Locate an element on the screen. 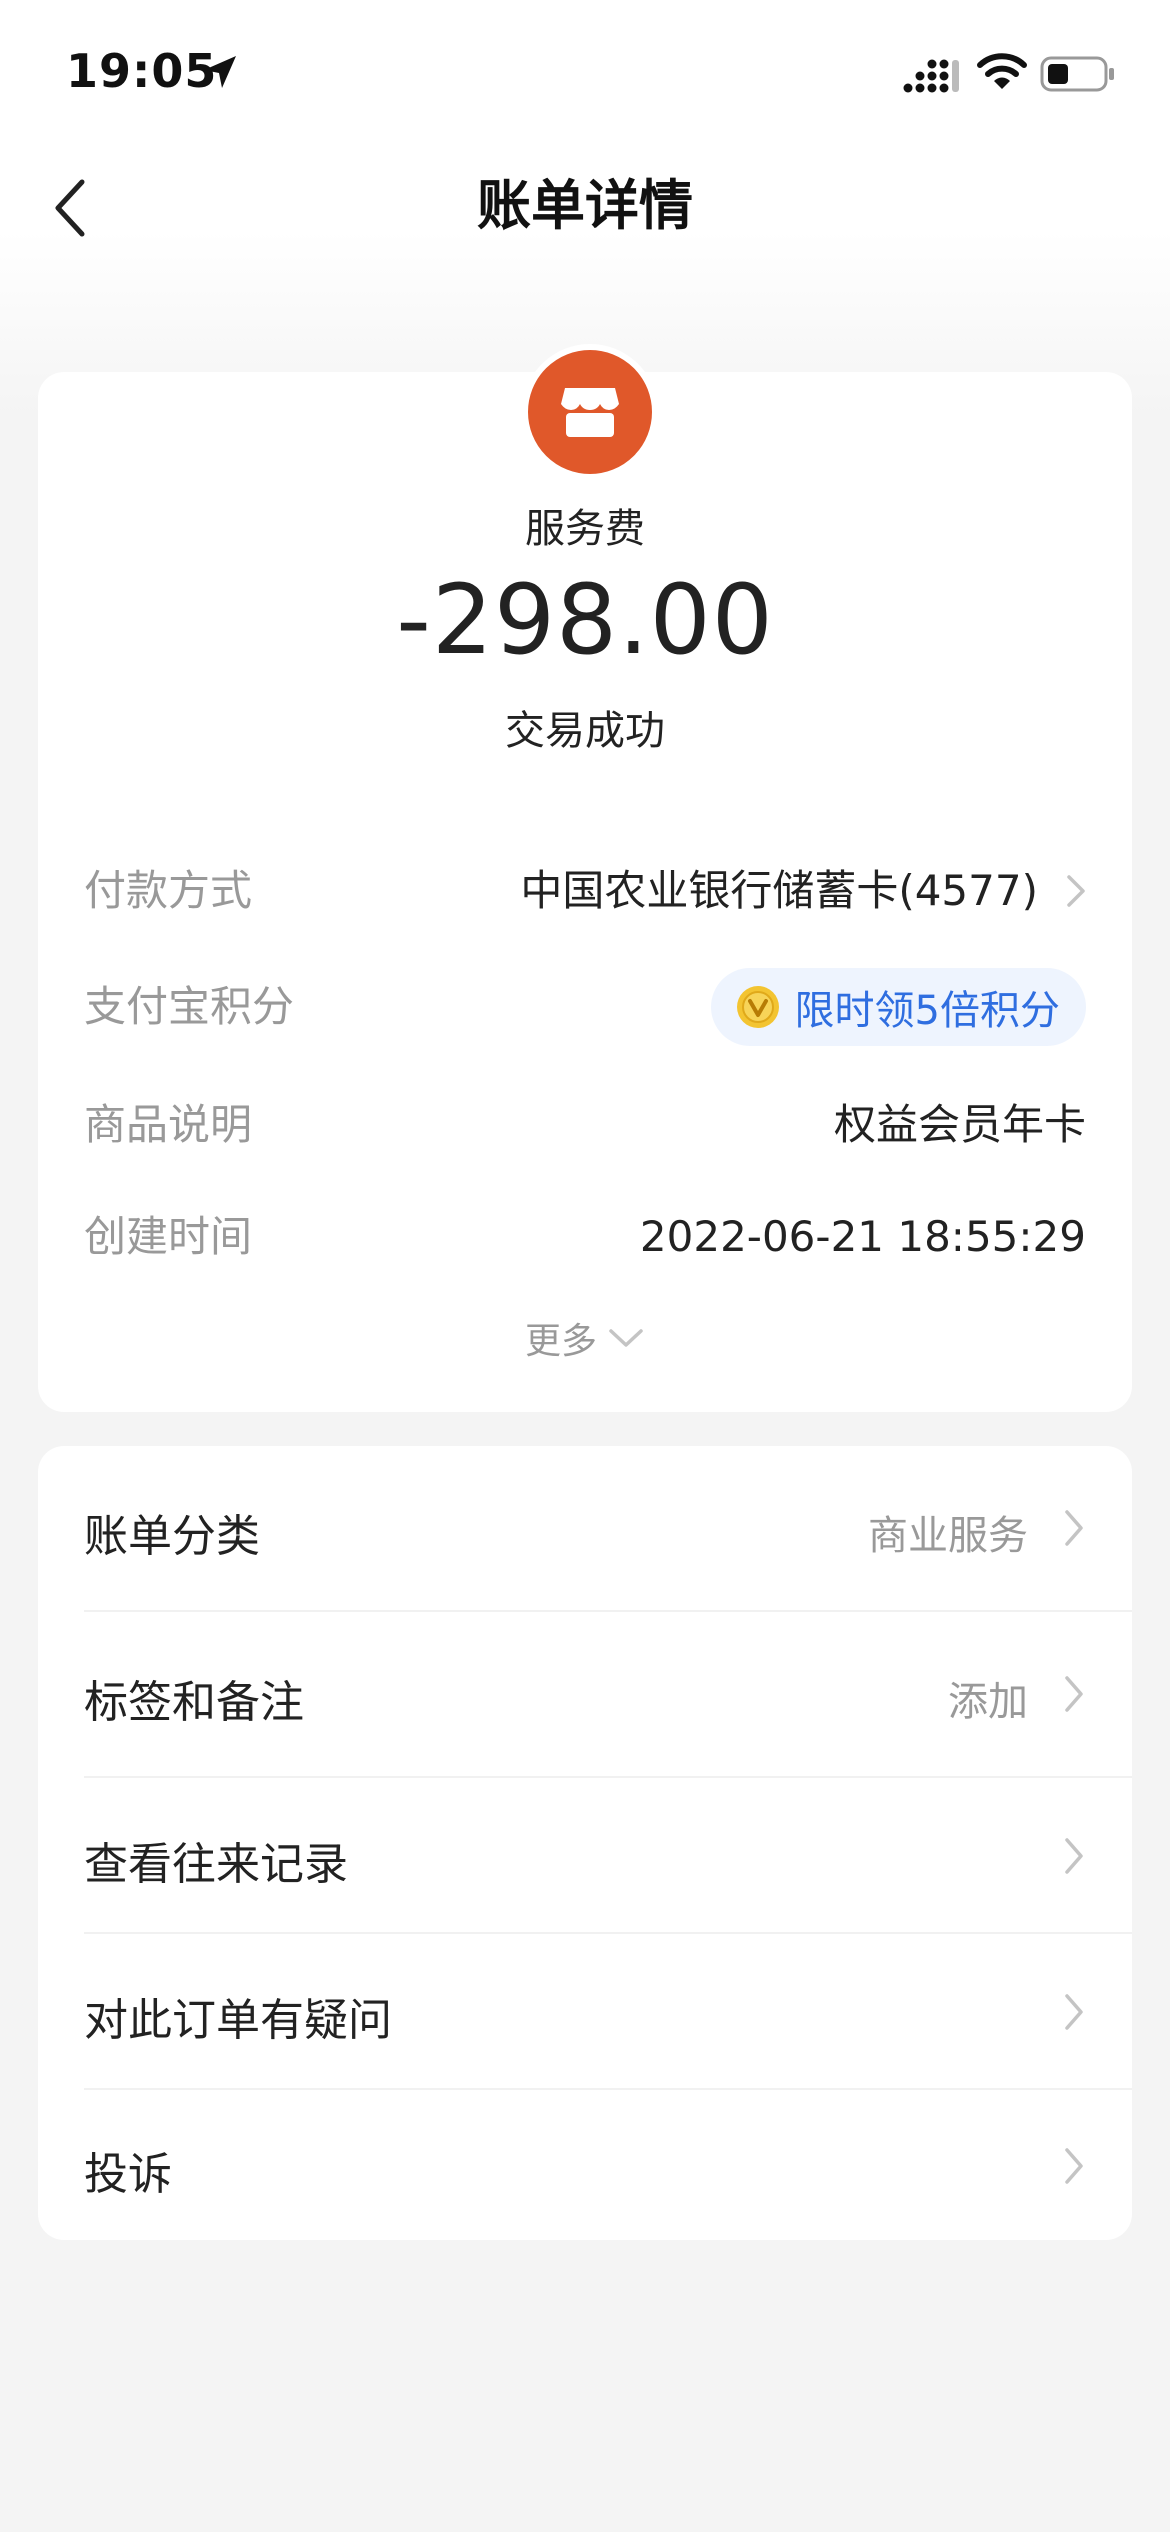 This screenshot has height=2532, width=1170. more-label: 更多 is located at coordinates (560, 1341).